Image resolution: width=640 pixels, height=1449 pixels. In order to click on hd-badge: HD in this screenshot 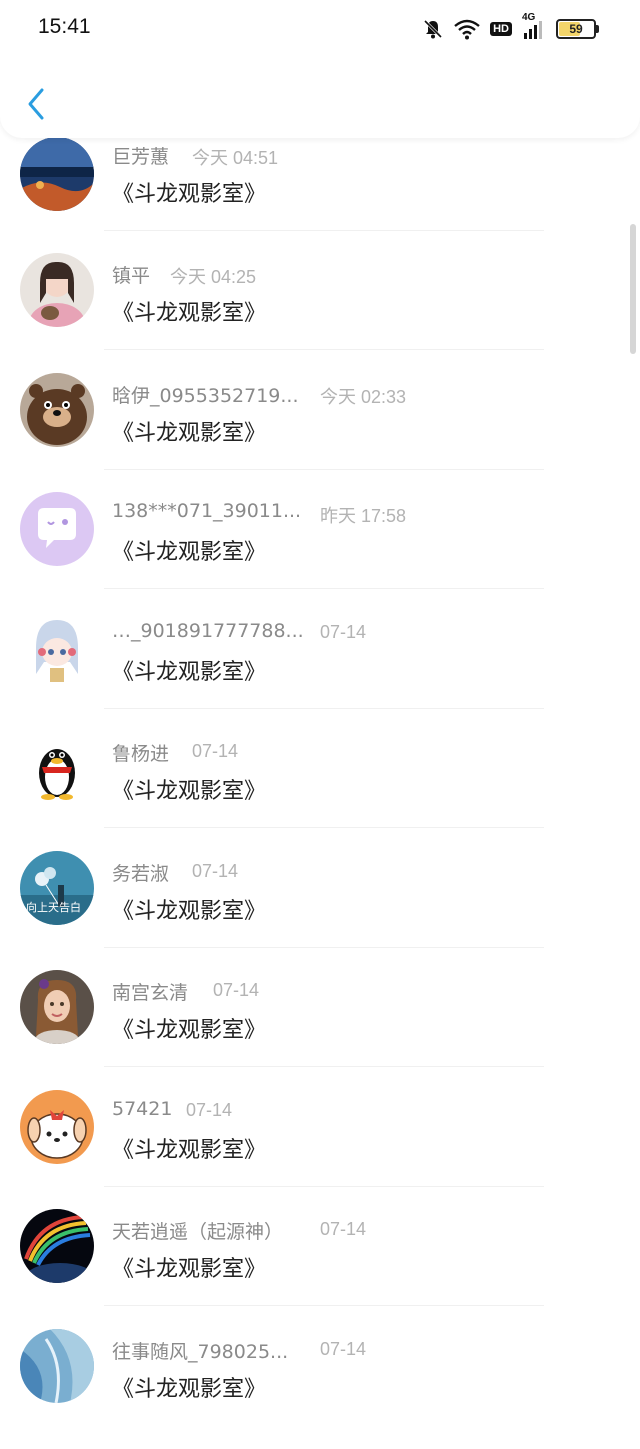, I will do `click(501, 29)`.